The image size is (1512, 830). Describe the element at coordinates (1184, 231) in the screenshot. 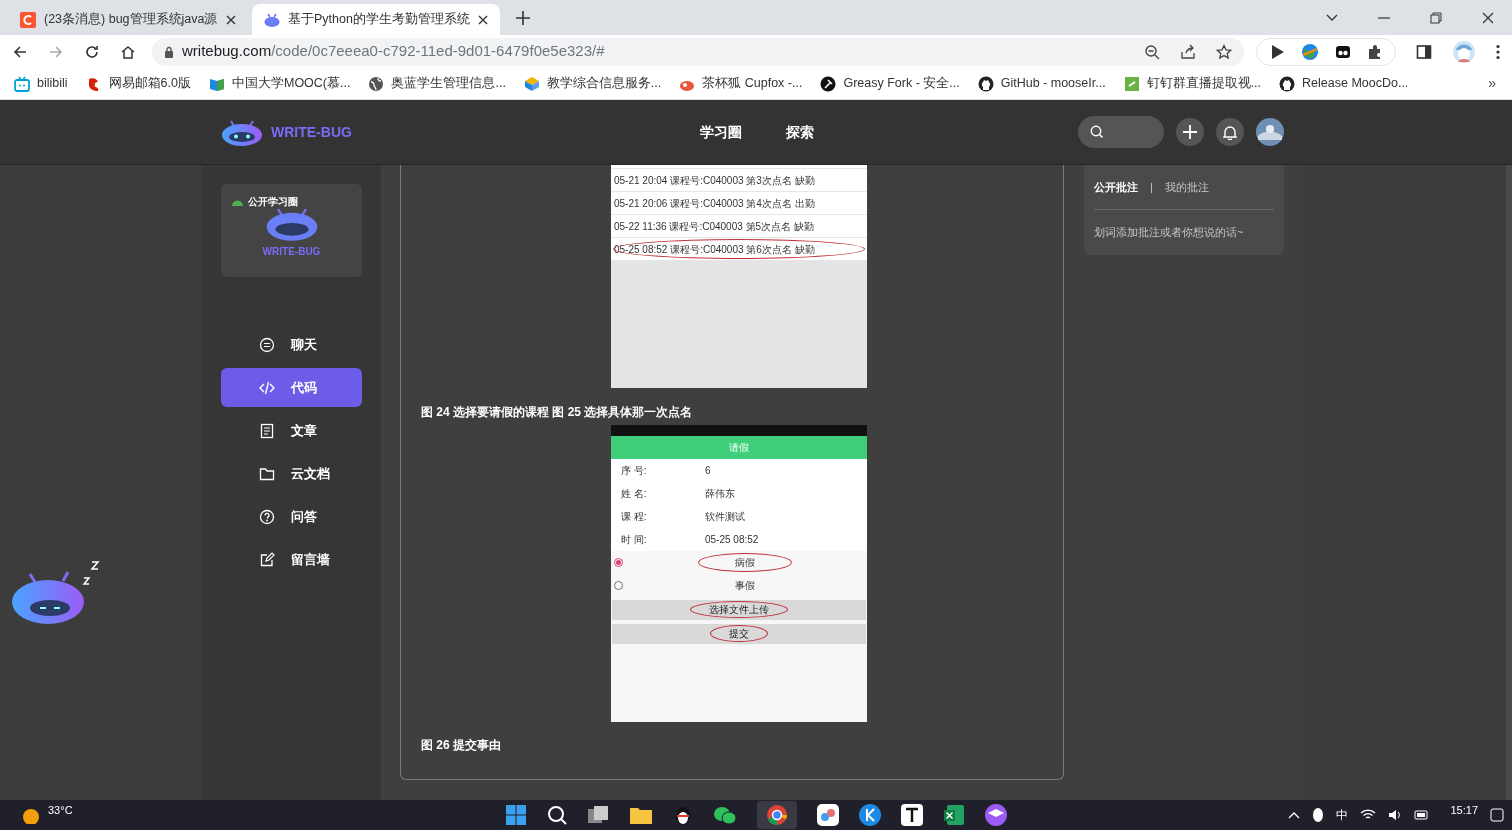

I see `annotation-input-field: 划词添加批注或者你想说的话~` at that location.